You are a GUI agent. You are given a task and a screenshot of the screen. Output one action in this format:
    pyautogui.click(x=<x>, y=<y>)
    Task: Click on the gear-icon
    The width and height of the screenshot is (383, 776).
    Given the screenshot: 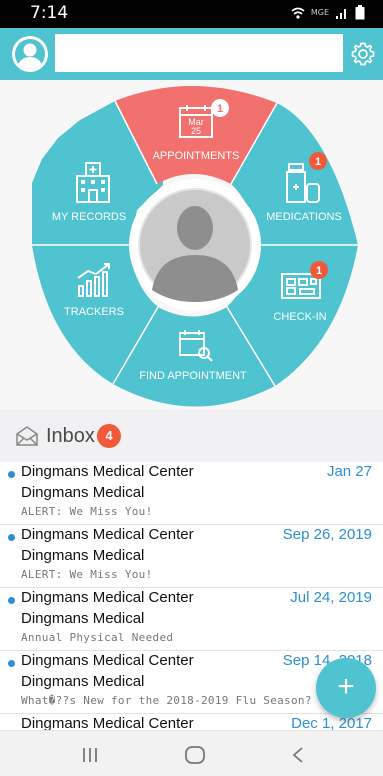 What is the action you would take?
    pyautogui.click(x=363, y=54)
    